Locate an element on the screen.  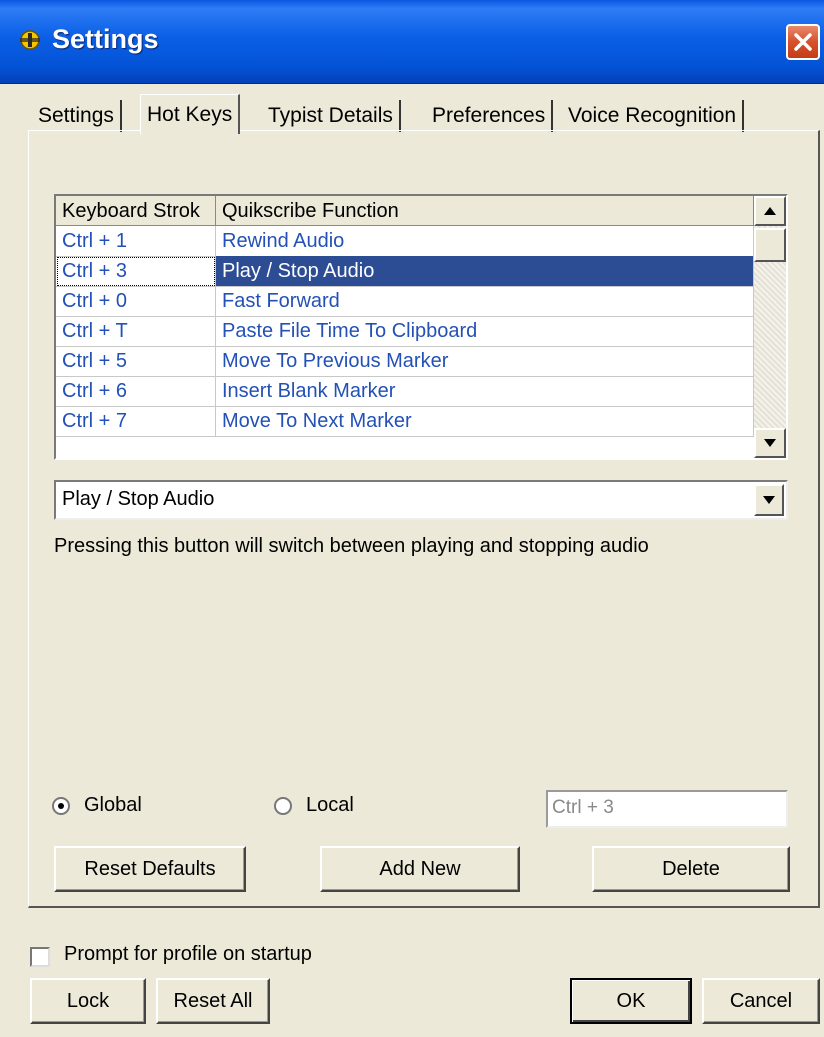
grid-header: Keyboard Strok Quikscribe Function is located at coordinates (405, 211).